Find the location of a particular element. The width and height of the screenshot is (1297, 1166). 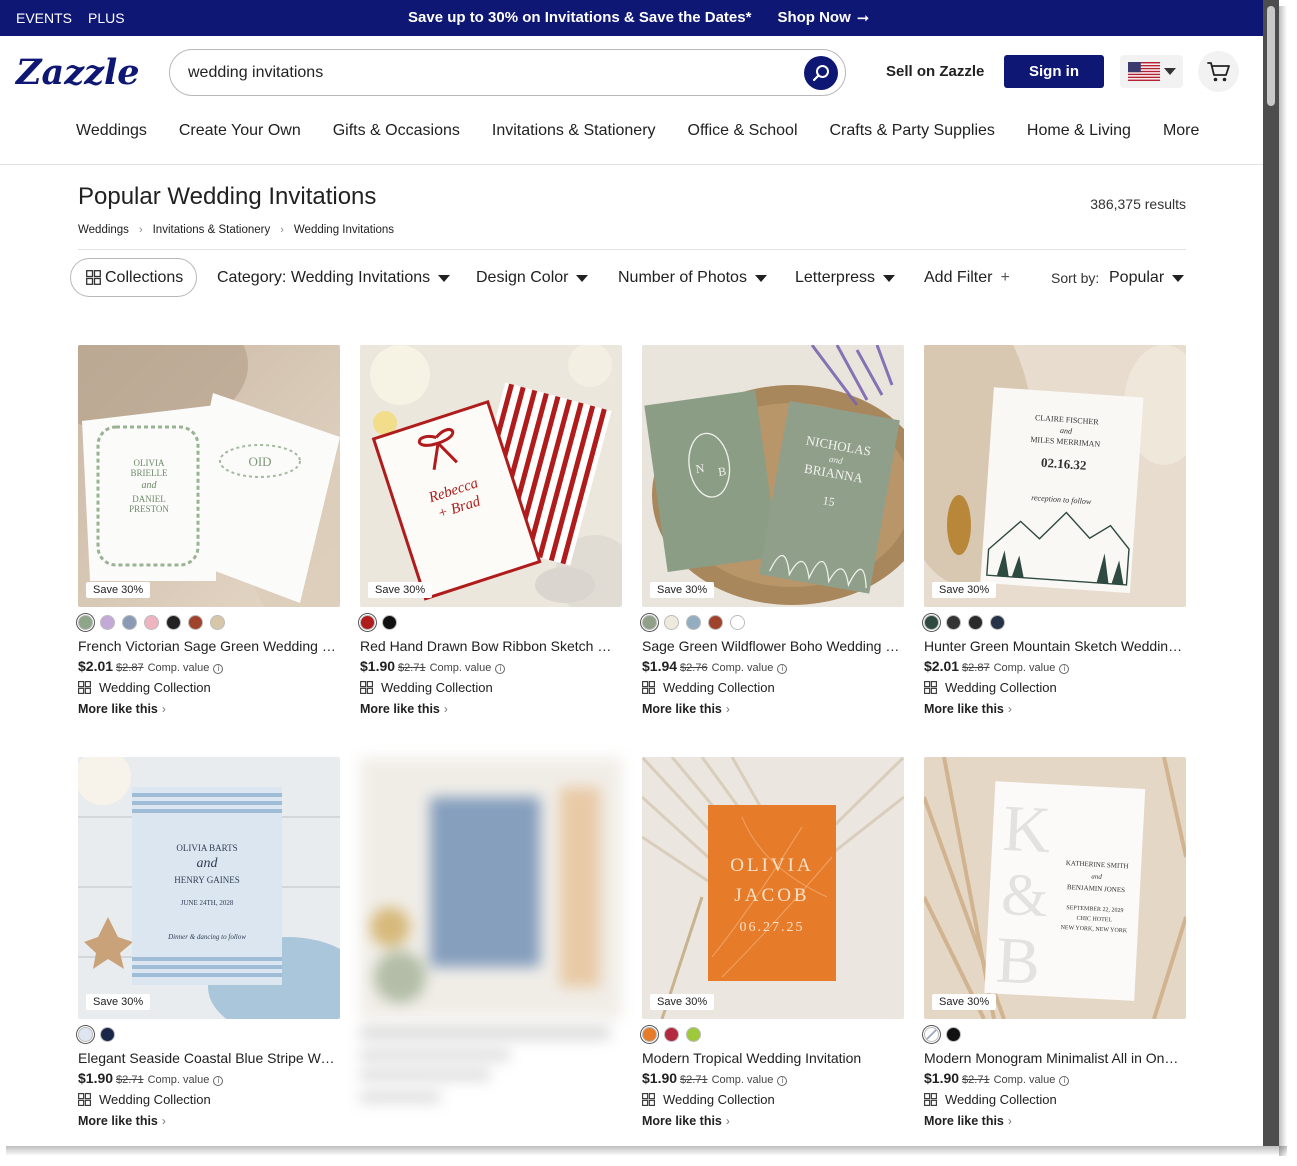

nav-weddings: Weddings is located at coordinates (111, 131).